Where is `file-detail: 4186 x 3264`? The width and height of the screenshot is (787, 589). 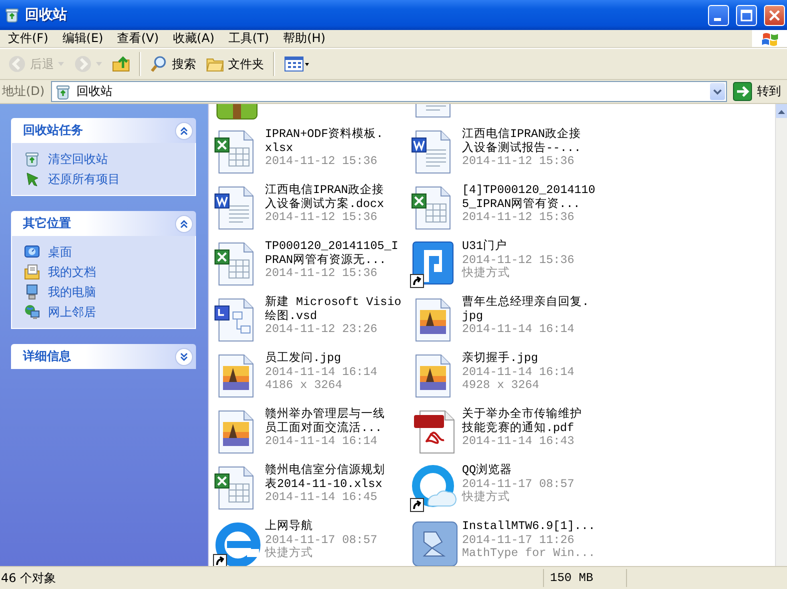
file-detail: 4186 x 3264 is located at coordinates (304, 385).